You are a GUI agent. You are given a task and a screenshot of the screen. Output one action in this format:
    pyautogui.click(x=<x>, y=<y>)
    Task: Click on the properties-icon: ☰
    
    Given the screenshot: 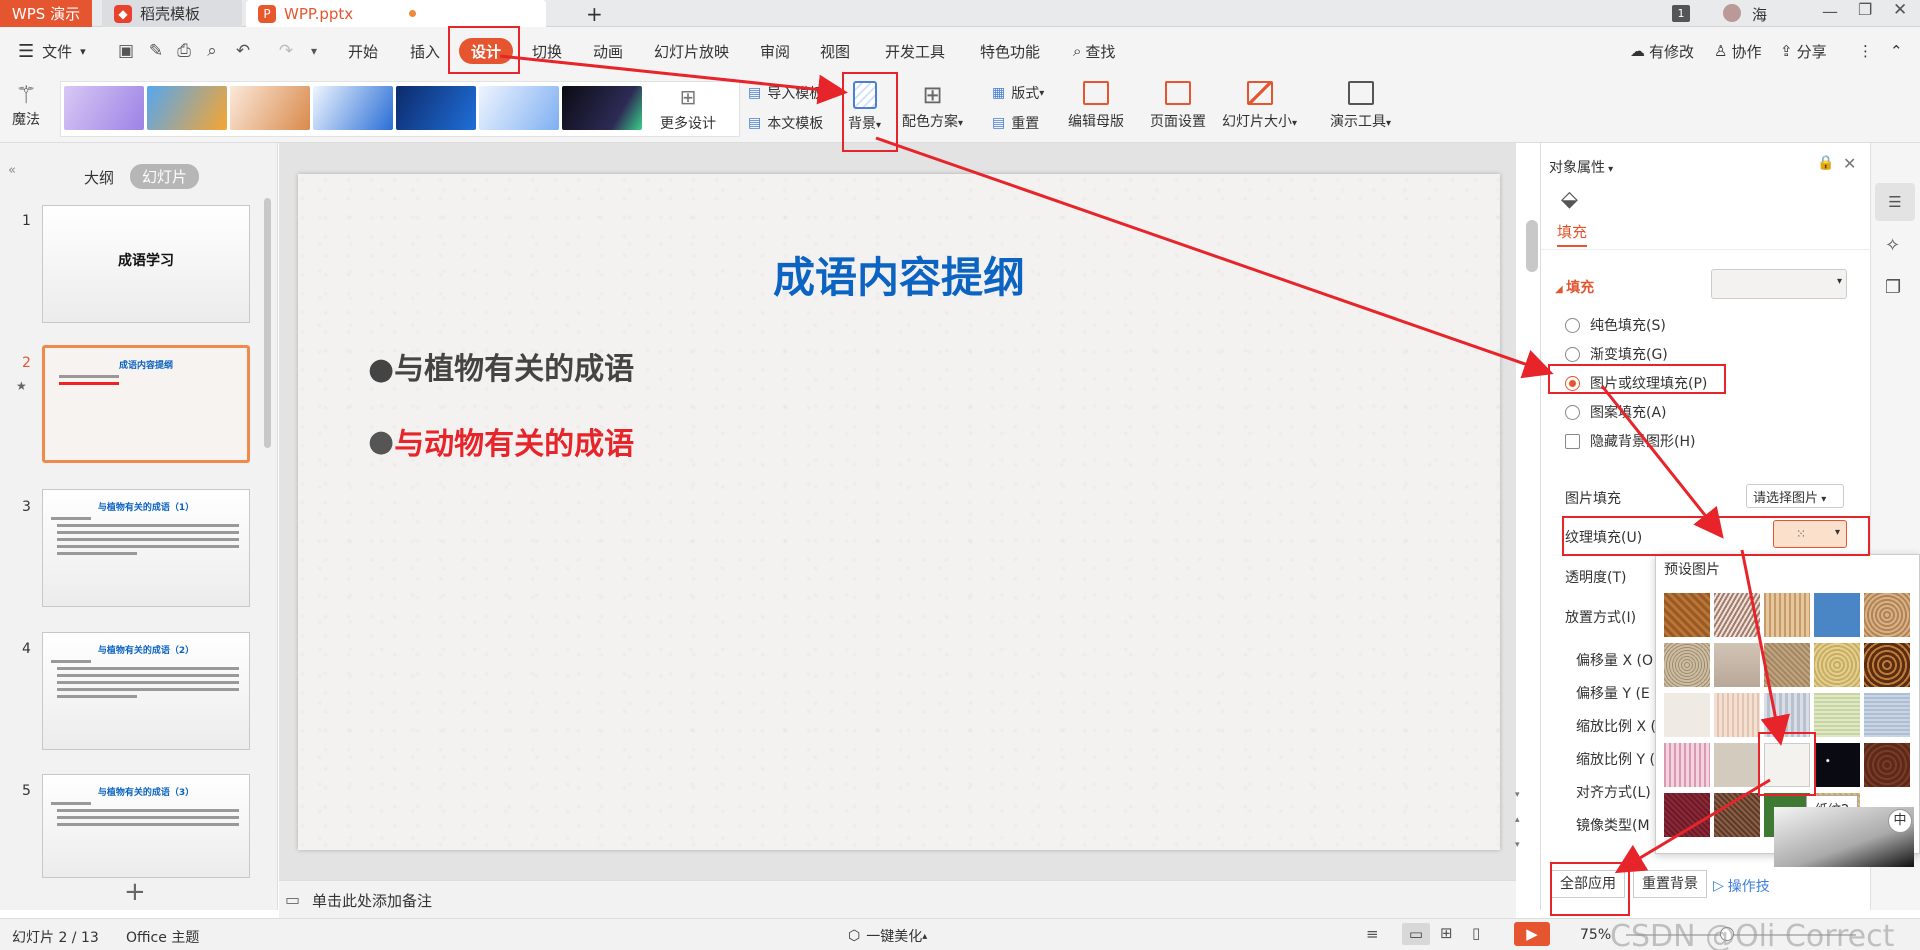 What is the action you would take?
    pyautogui.click(x=1895, y=202)
    